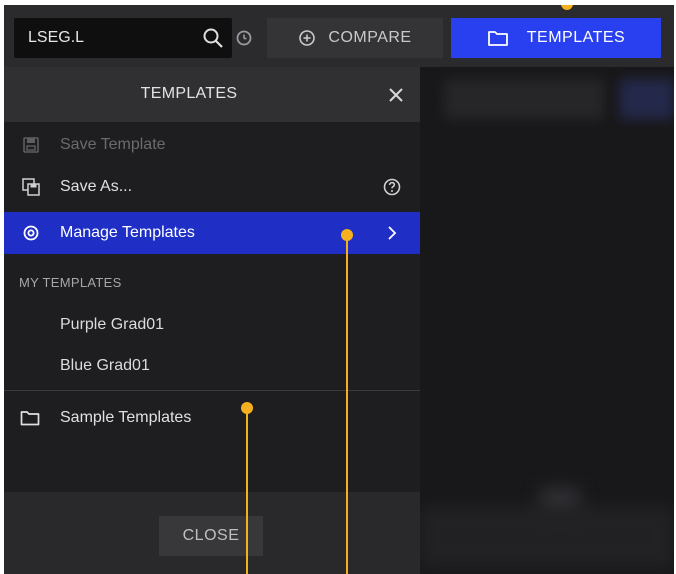 The image size is (676, 574). Describe the element at coordinates (212, 233) in the screenshot. I see `manage-templates-item: Manage Templates` at that location.